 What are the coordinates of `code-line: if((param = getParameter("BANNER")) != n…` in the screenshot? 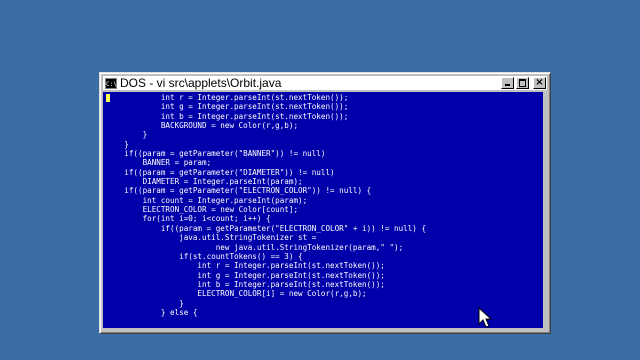 It's located at (216, 154).